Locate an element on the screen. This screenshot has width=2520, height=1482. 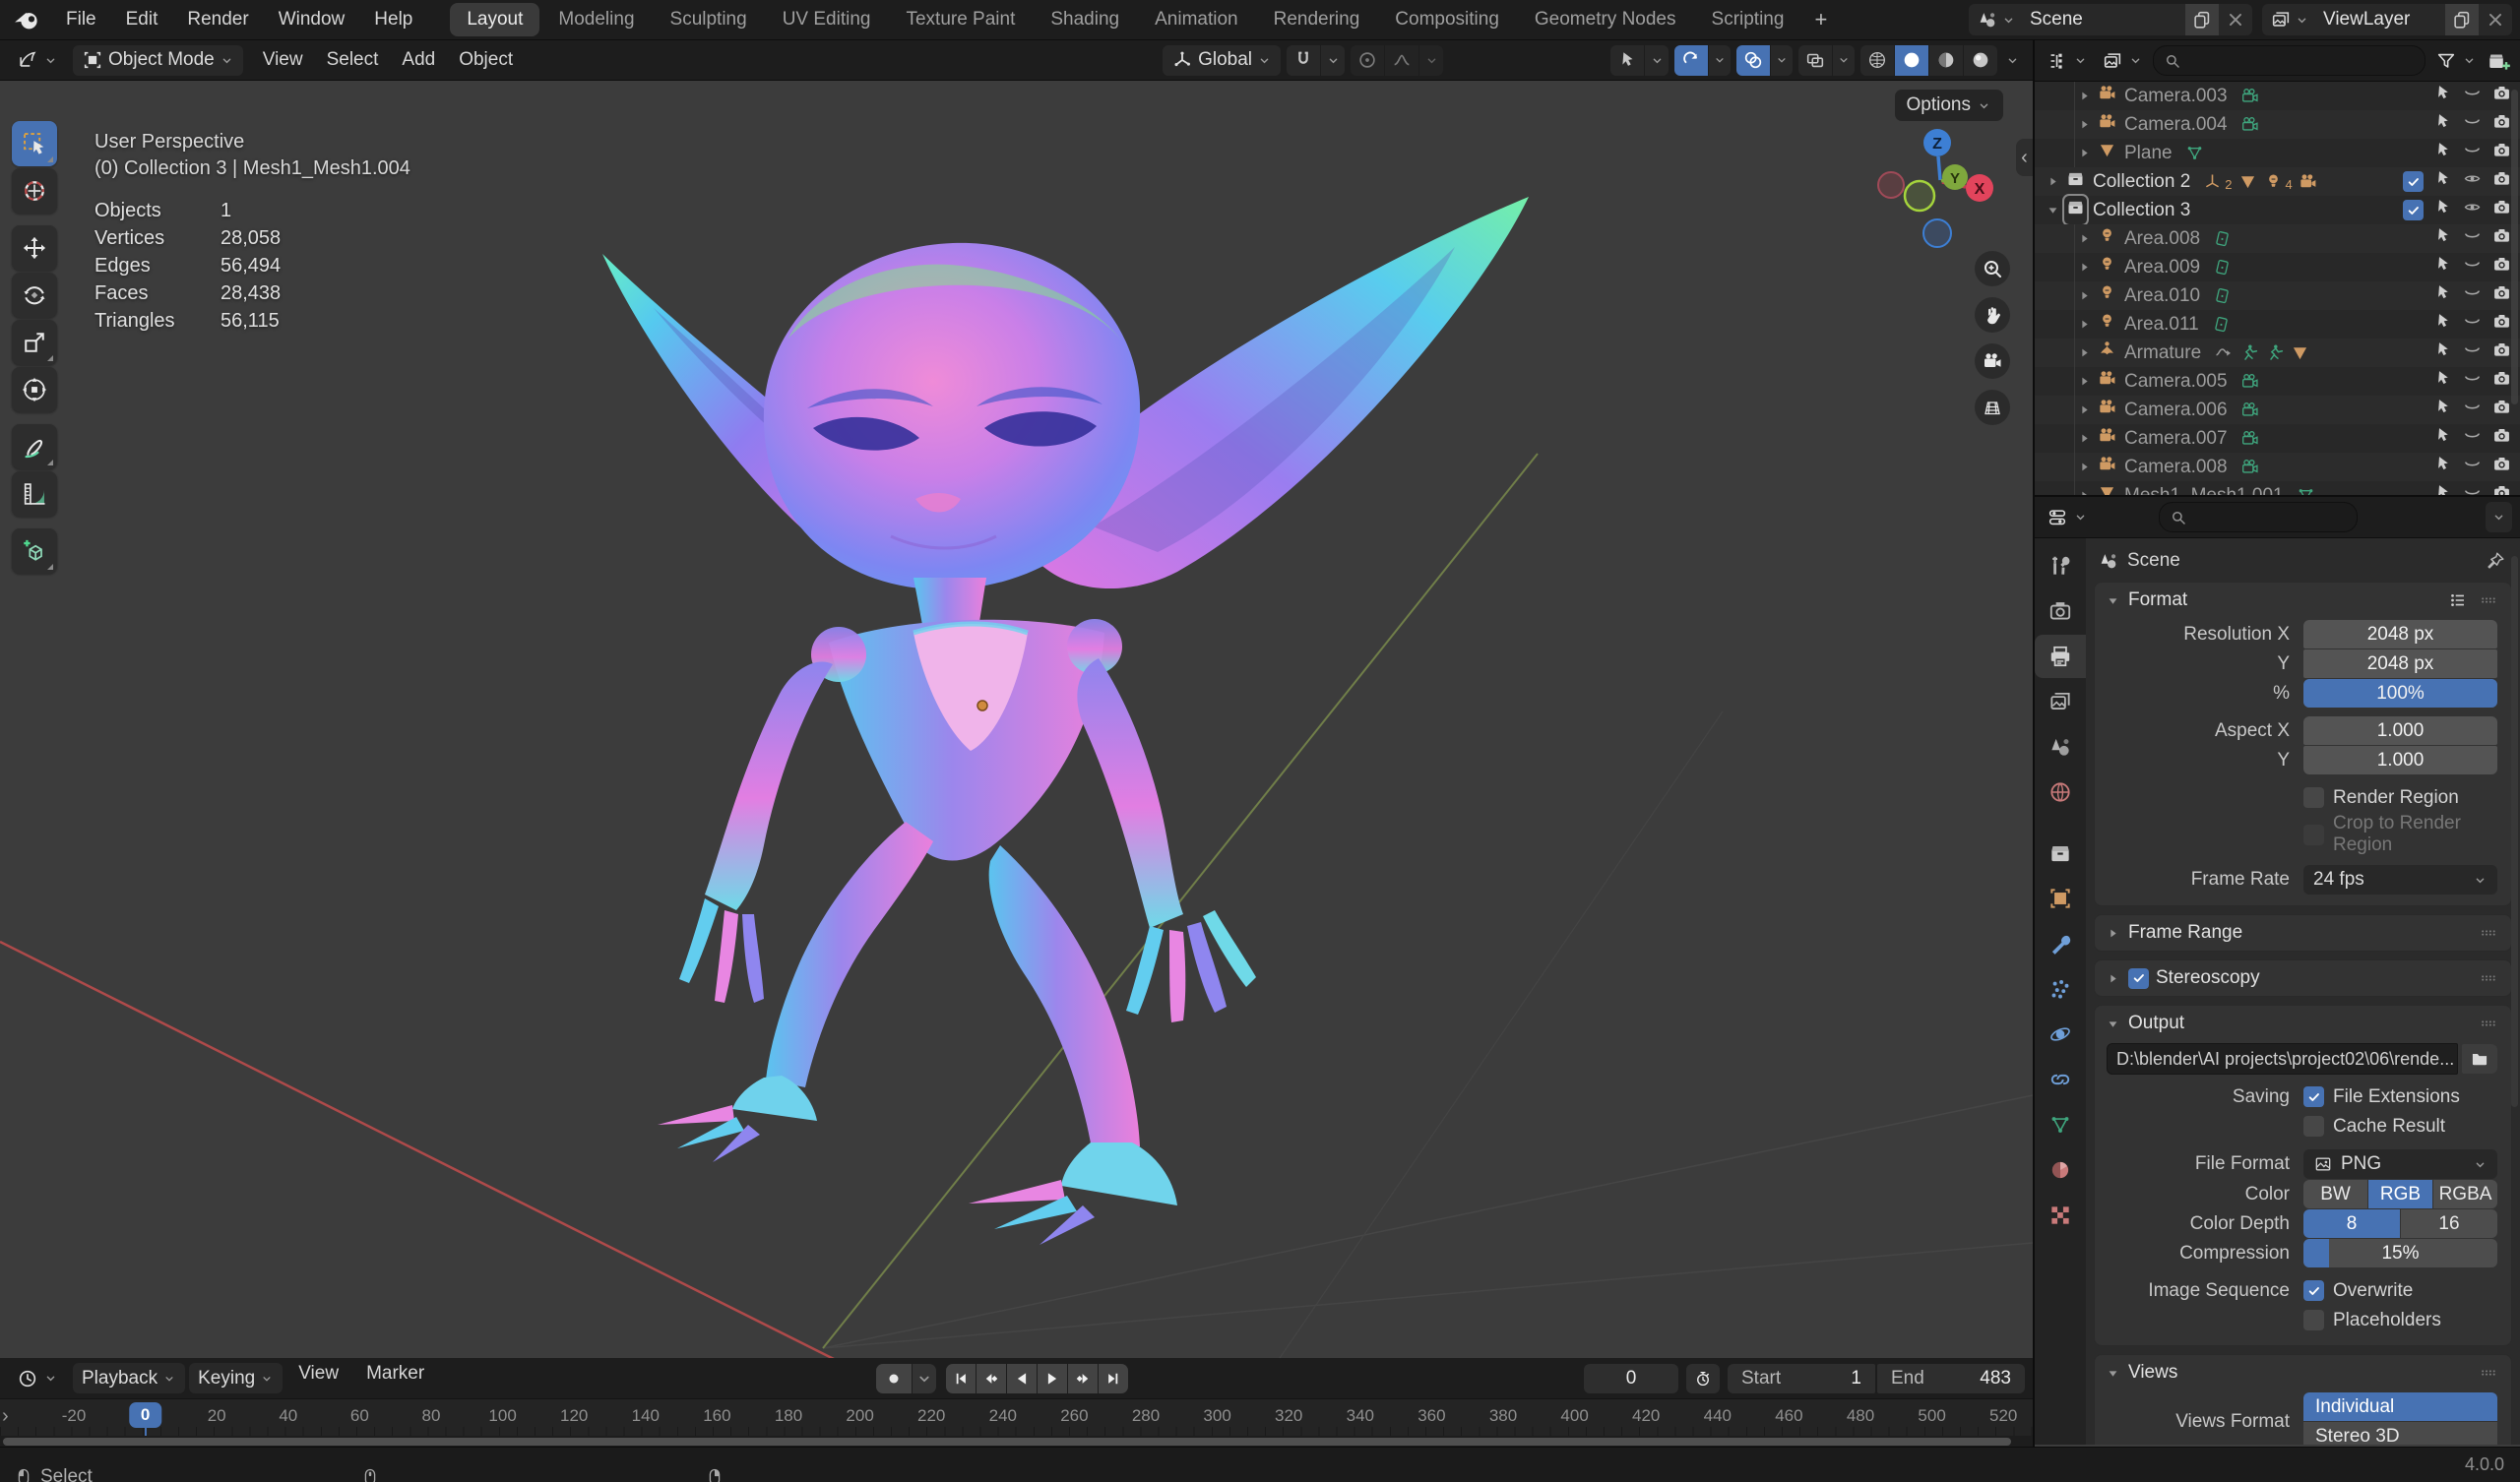
workspace-tab-animation: Animation is located at coordinates (1196, 19).